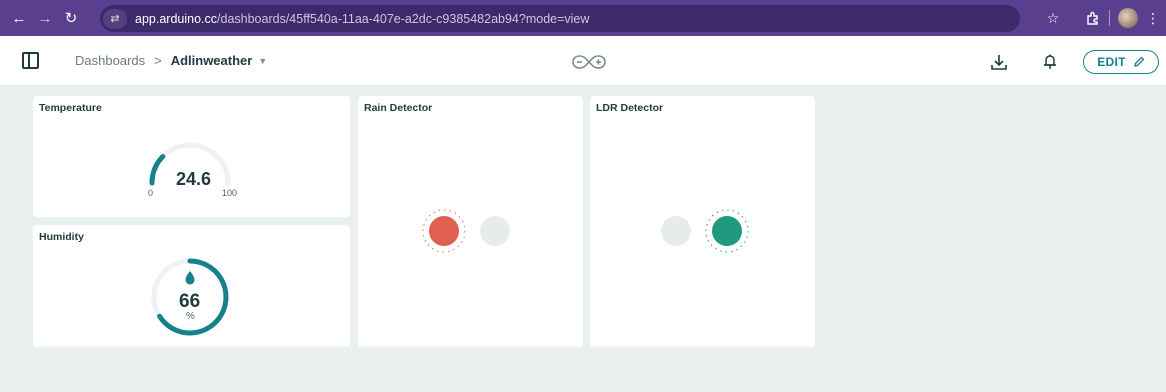 The height and width of the screenshot is (392, 1166). Describe the element at coordinates (190, 301) in the screenshot. I see `humidity-value: 66` at that location.